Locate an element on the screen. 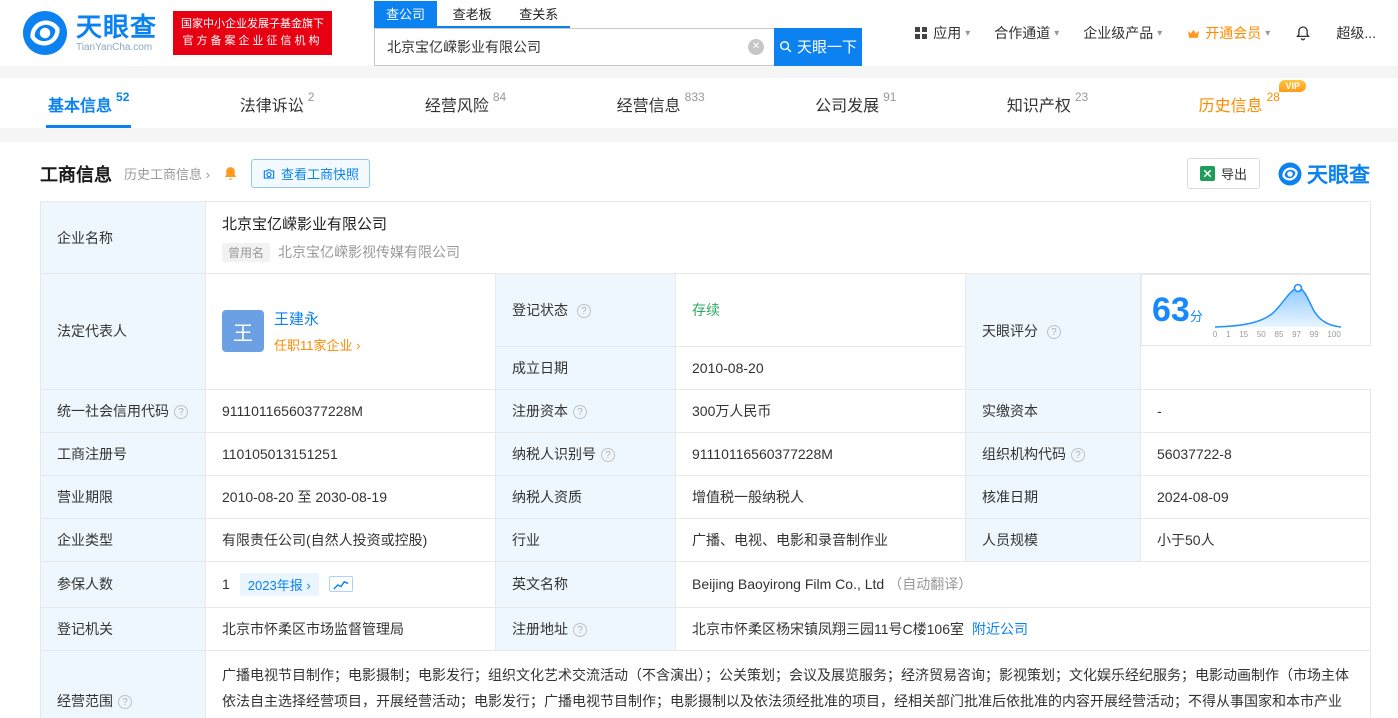  nav-apps-label: 应用 is located at coordinates (947, 33).